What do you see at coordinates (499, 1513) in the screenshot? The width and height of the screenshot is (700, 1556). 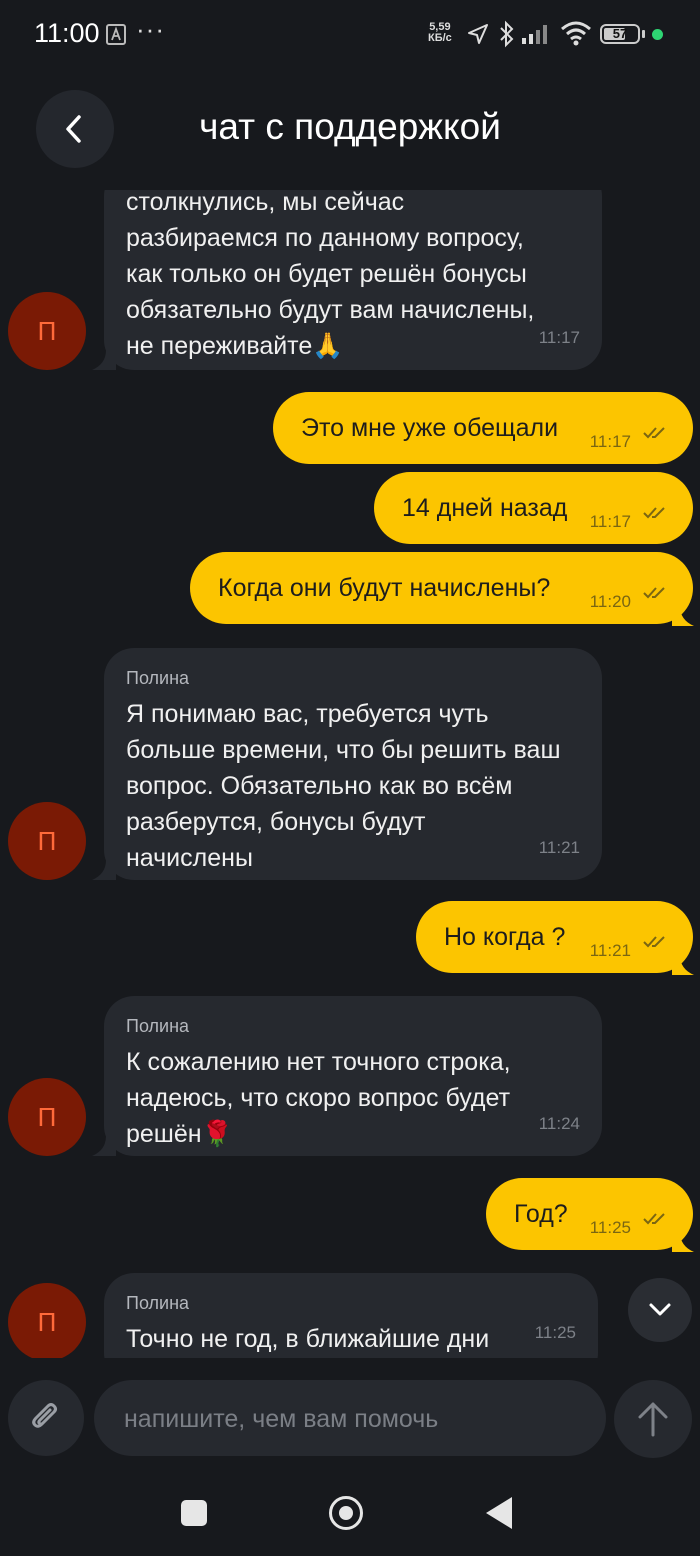 I see `system-back-button` at bounding box center [499, 1513].